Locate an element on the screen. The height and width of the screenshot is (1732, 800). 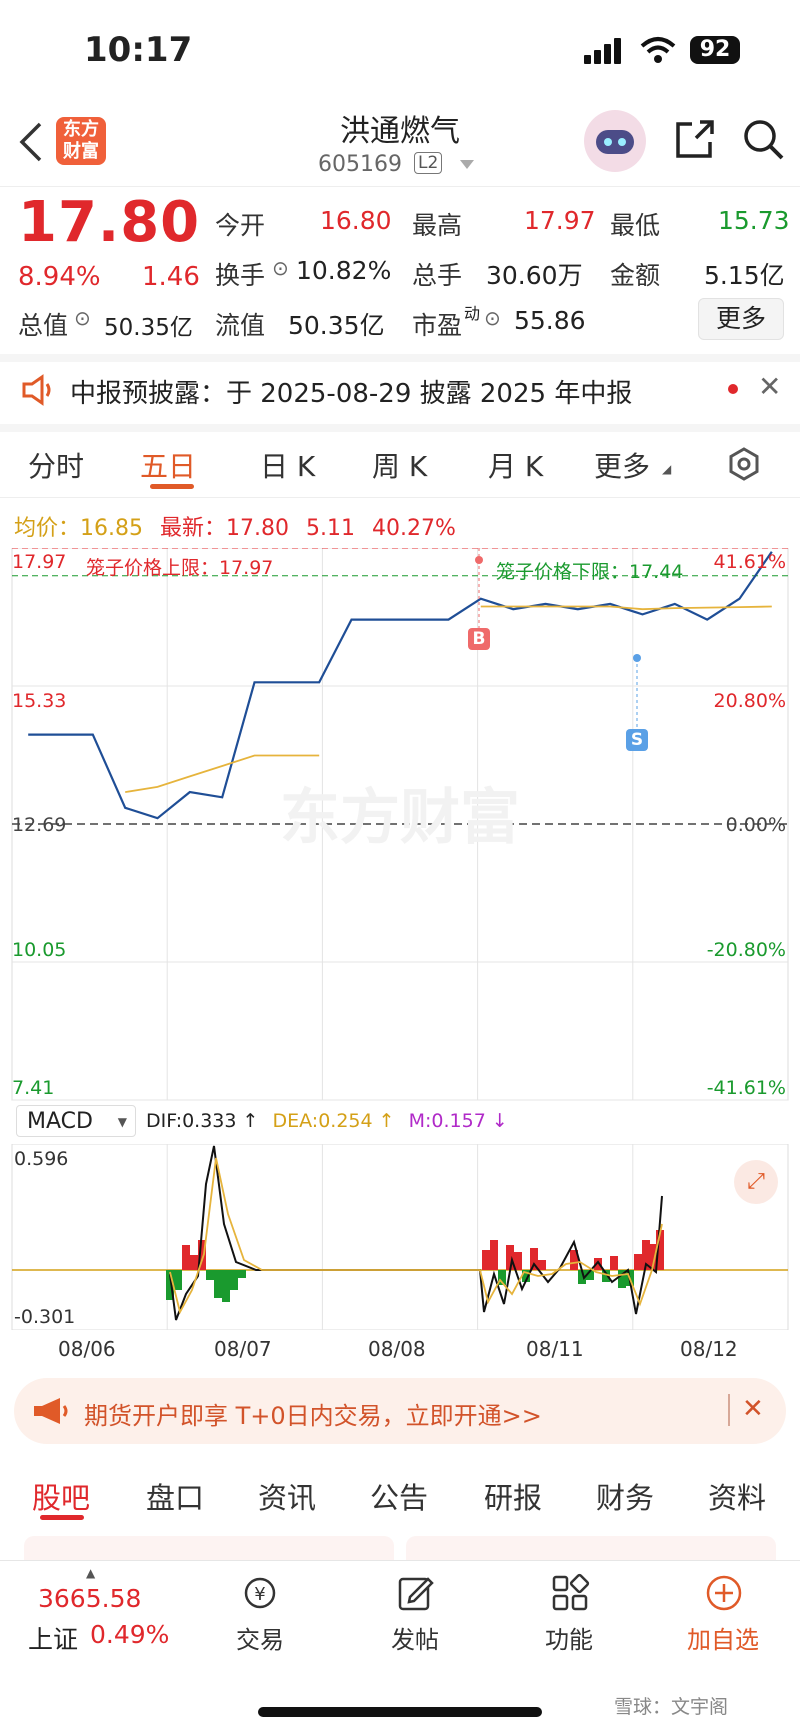
status-time: 10:17 is located at coordinates (138, 50).